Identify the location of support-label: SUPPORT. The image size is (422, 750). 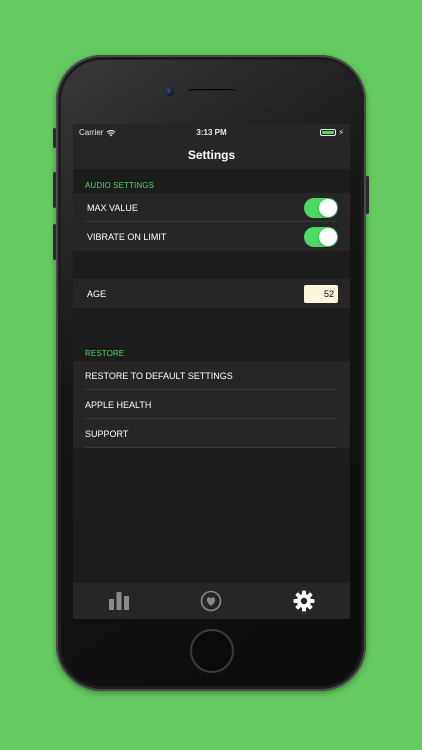
(107, 433).